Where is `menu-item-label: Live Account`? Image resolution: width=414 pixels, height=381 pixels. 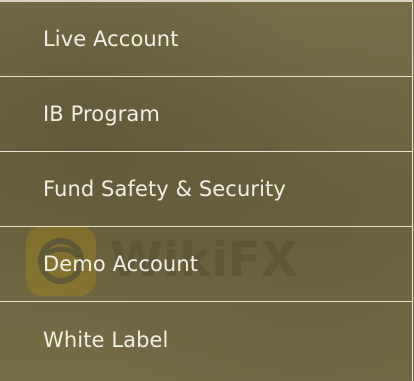 menu-item-label: Live Account is located at coordinates (111, 39).